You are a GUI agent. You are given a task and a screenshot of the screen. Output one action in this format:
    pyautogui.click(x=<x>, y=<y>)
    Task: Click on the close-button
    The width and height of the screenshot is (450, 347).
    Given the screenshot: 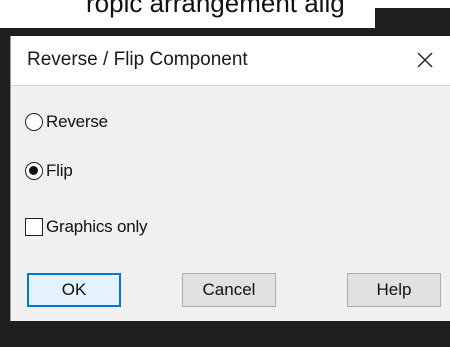 What is the action you would take?
    pyautogui.click(x=425, y=60)
    